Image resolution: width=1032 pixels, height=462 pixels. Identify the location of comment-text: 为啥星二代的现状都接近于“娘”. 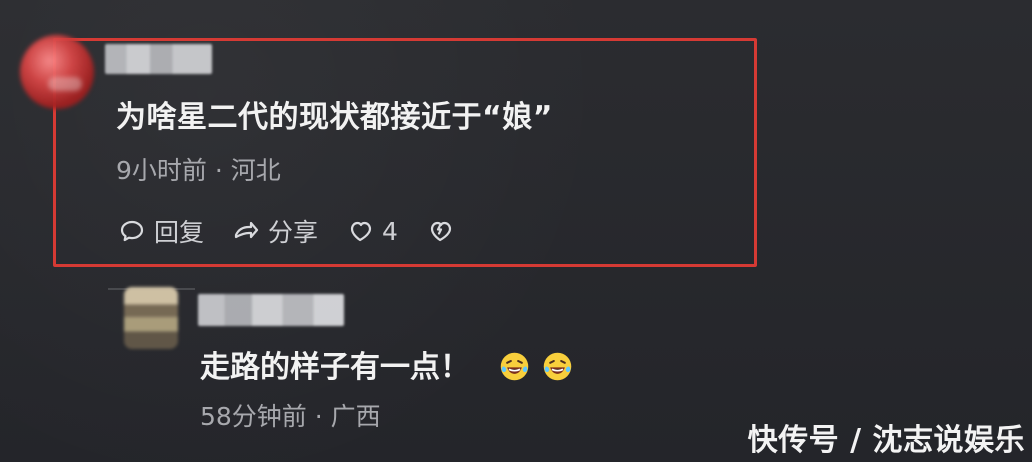
(334, 117).